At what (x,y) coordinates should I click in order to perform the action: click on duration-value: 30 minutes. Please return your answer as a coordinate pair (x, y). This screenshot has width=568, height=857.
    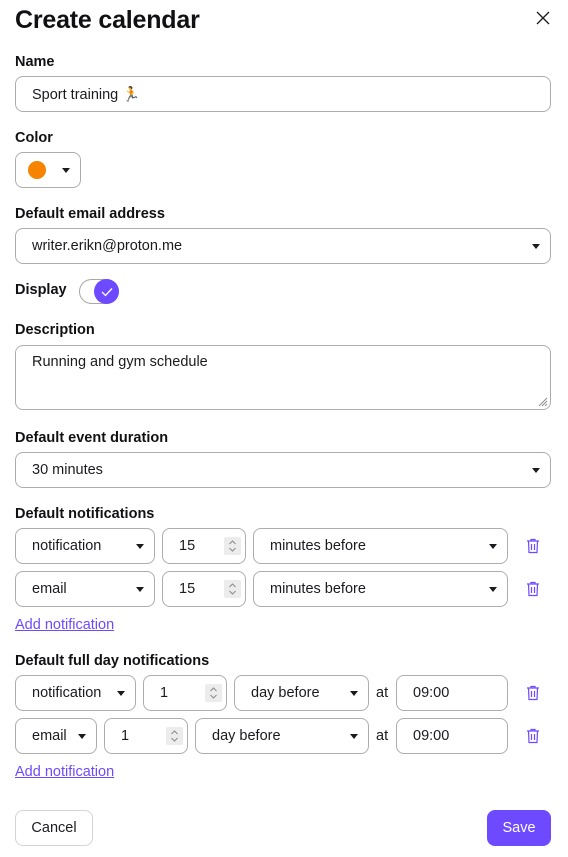
    Looking at the image, I should click on (67, 470).